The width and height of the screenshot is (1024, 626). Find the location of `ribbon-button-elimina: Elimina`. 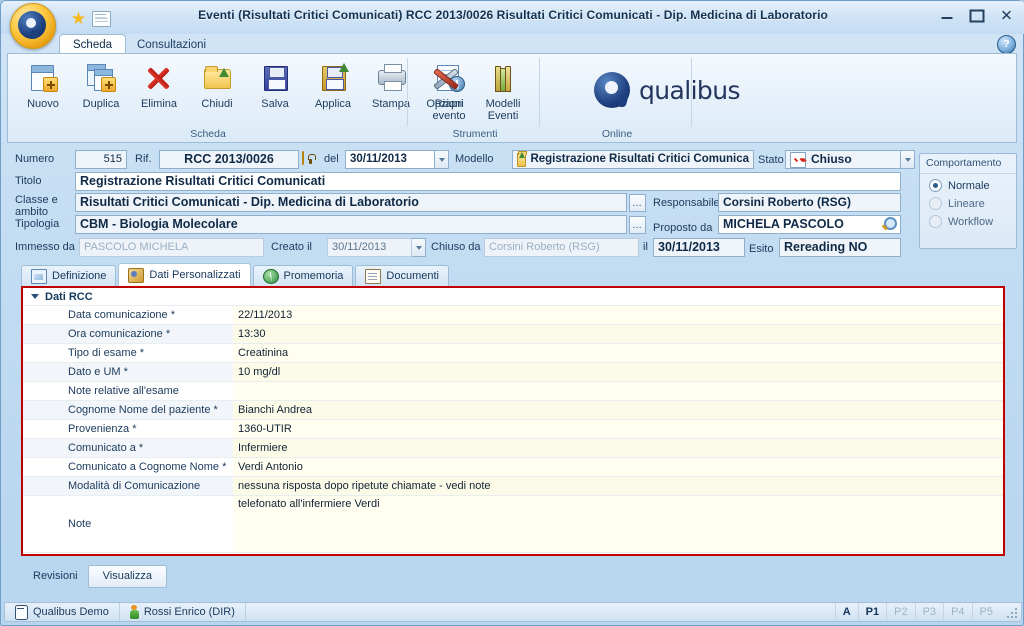

ribbon-button-elimina: Elimina is located at coordinates (159, 87).